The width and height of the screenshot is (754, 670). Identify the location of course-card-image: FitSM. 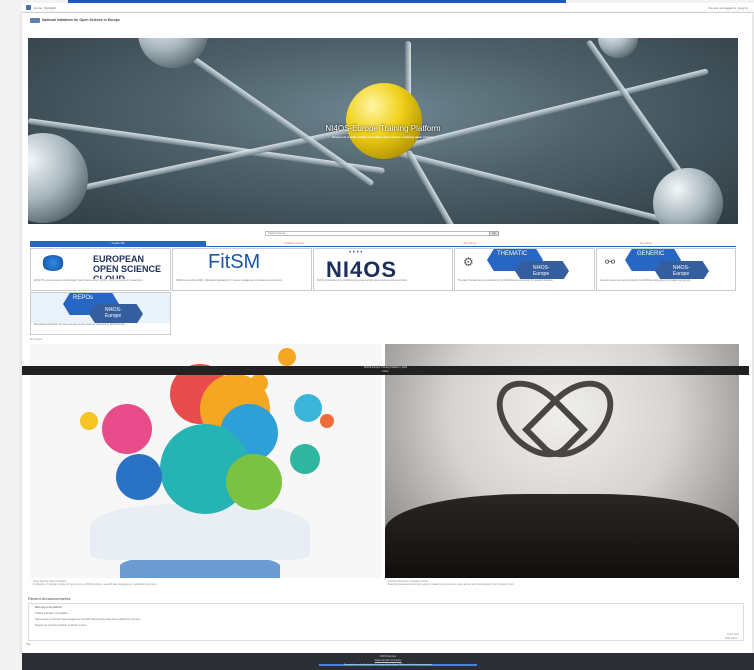
(242, 264).